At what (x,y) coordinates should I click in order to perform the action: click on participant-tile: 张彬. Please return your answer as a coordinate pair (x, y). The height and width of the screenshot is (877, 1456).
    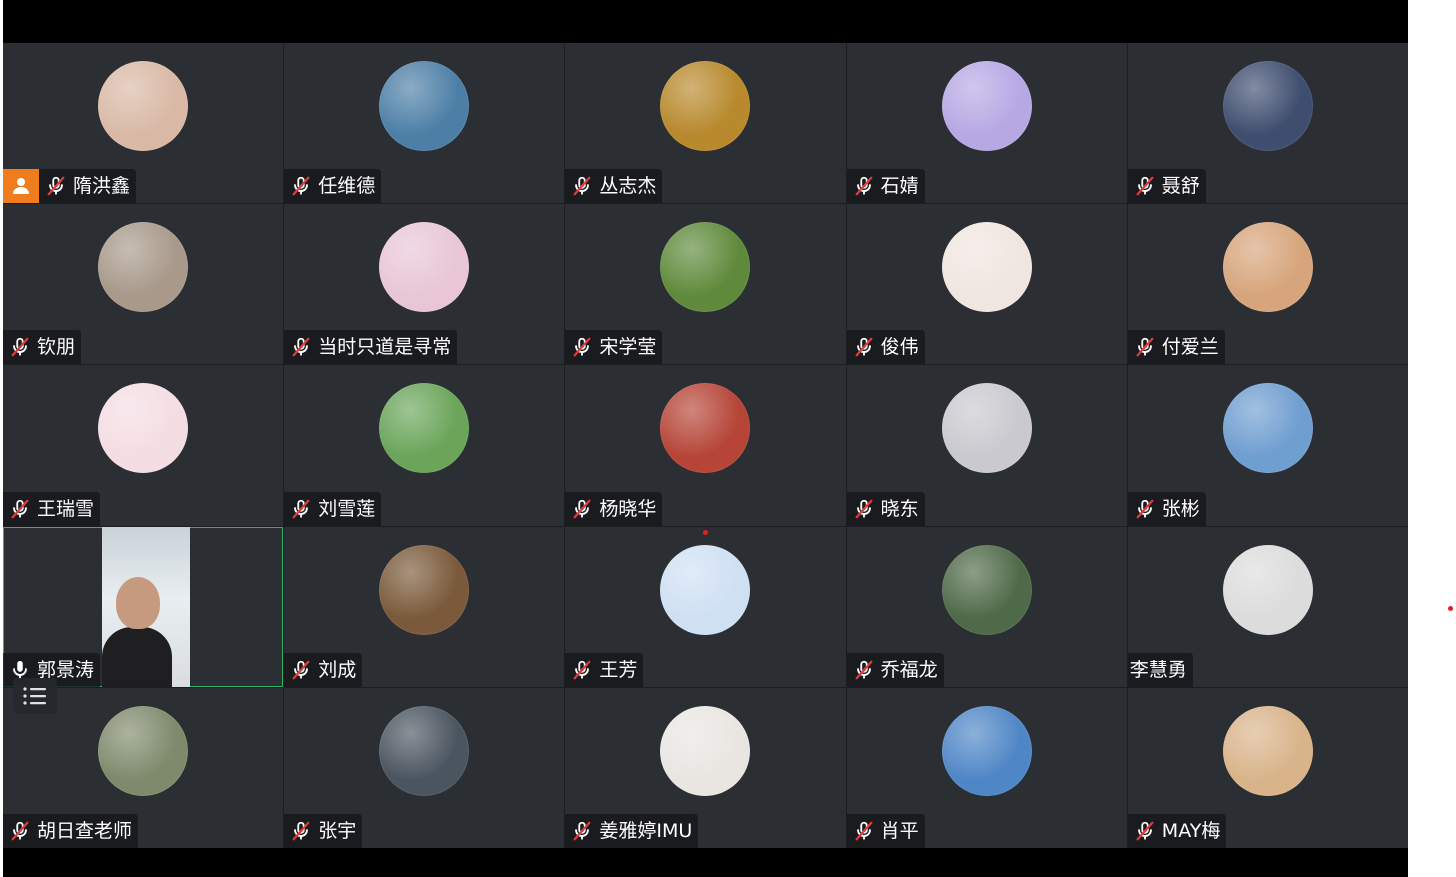
    Looking at the image, I should click on (1267, 445).